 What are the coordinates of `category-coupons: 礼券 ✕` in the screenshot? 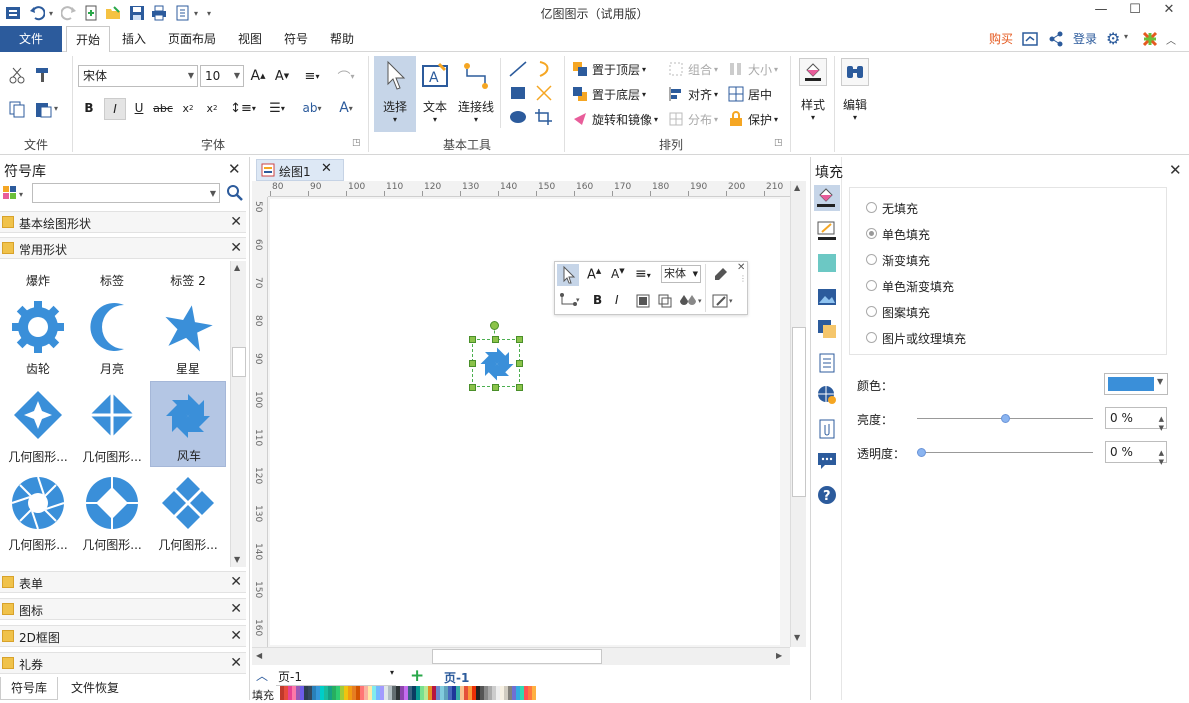 It's located at (123, 663).